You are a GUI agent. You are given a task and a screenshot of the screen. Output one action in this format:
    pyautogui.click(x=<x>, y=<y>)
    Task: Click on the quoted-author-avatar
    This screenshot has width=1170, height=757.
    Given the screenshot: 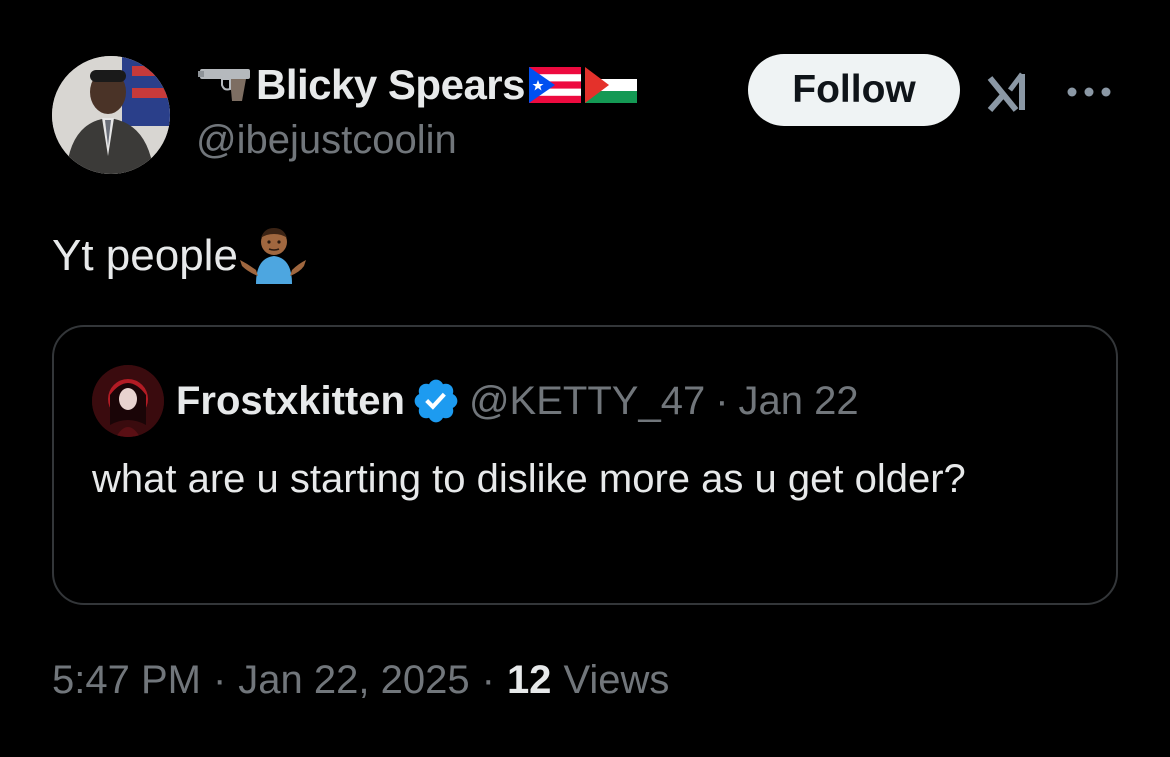 What is the action you would take?
    pyautogui.click(x=128, y=401)
    